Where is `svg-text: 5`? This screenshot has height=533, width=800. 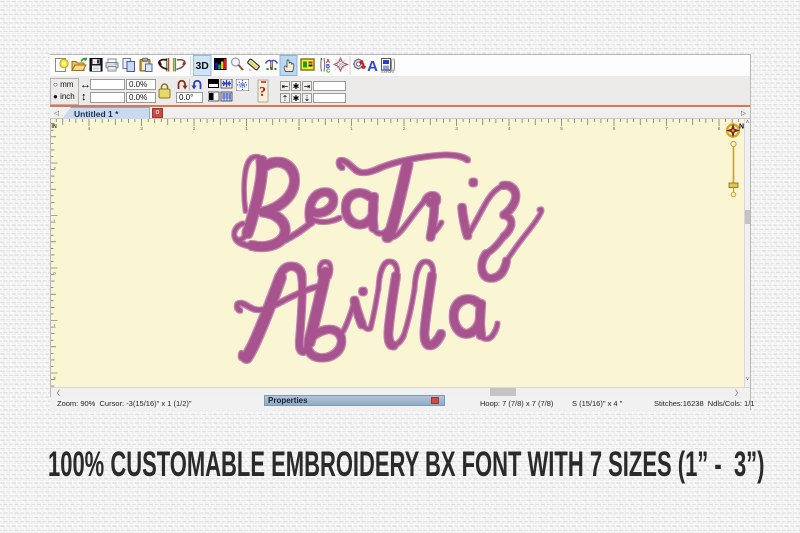 svg-text: 5 is located at coordinates (561, 128).